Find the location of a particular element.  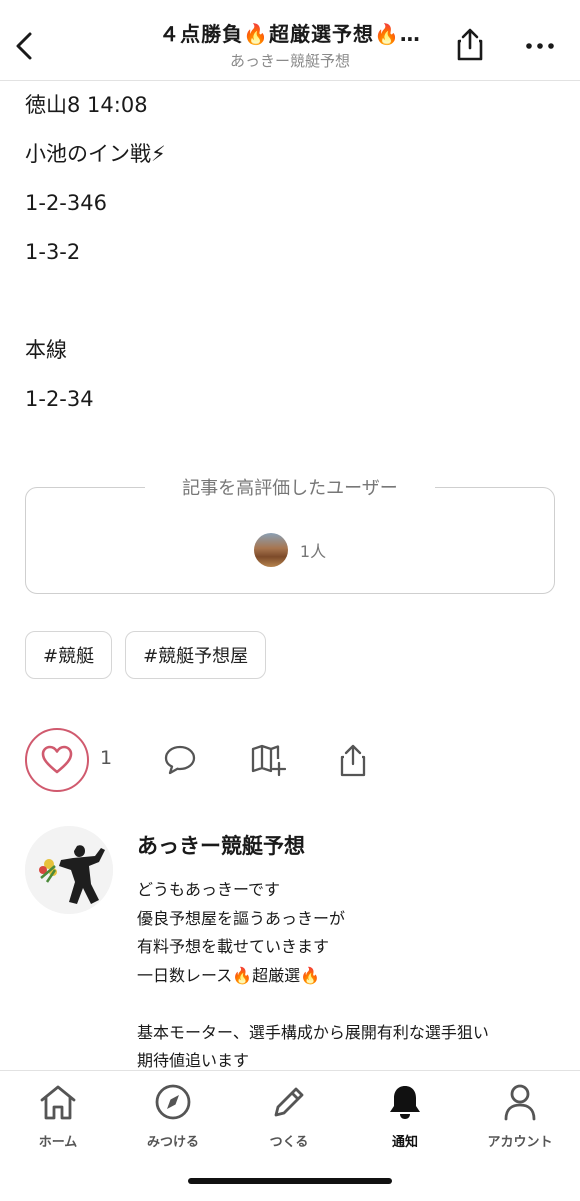

chevron-left-icon is located at coordinates (24, 46).